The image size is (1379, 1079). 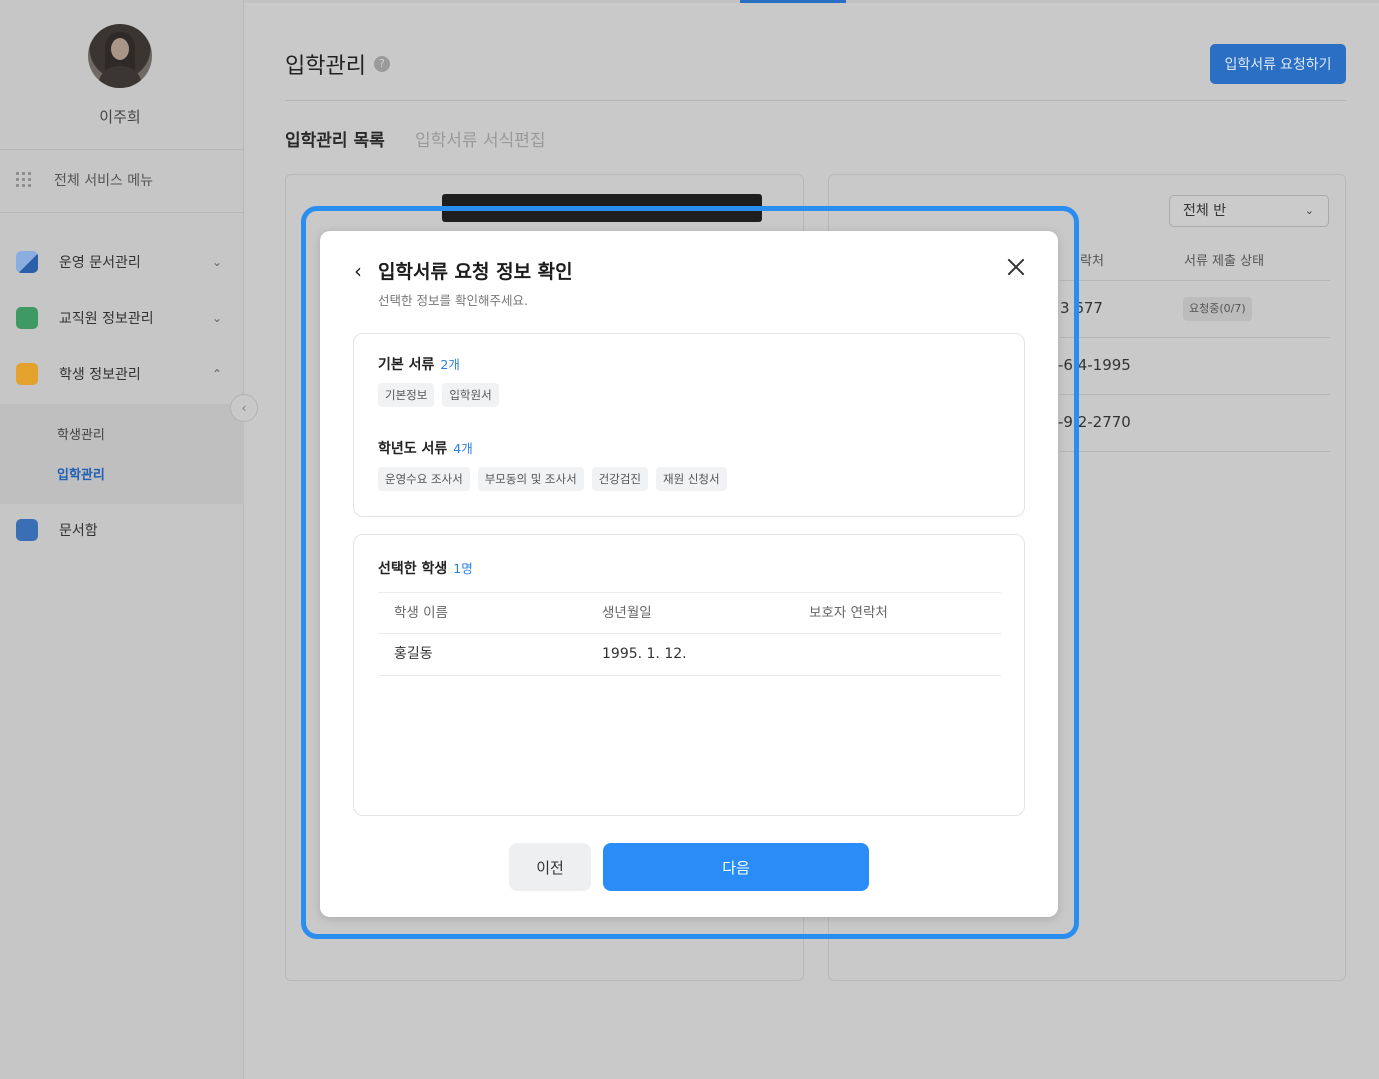 What do you see at coordinates (691, 479) in the screenshot?
I see `doc-chip: 재원 신청서` at bounding box center [691, 479].